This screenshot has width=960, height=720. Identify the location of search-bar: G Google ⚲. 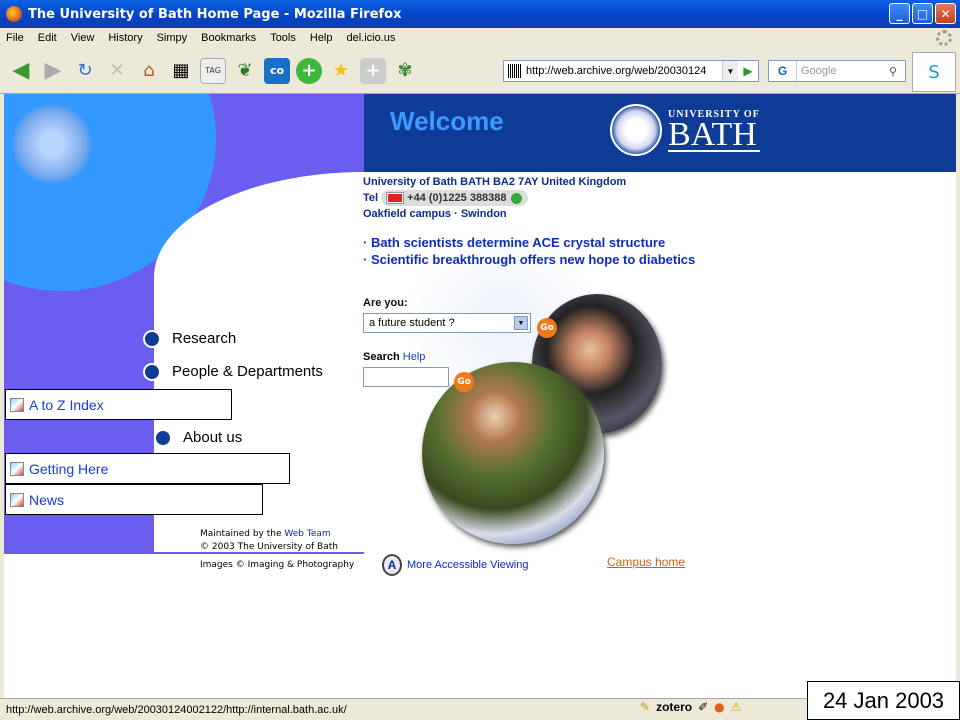
(837, 71).